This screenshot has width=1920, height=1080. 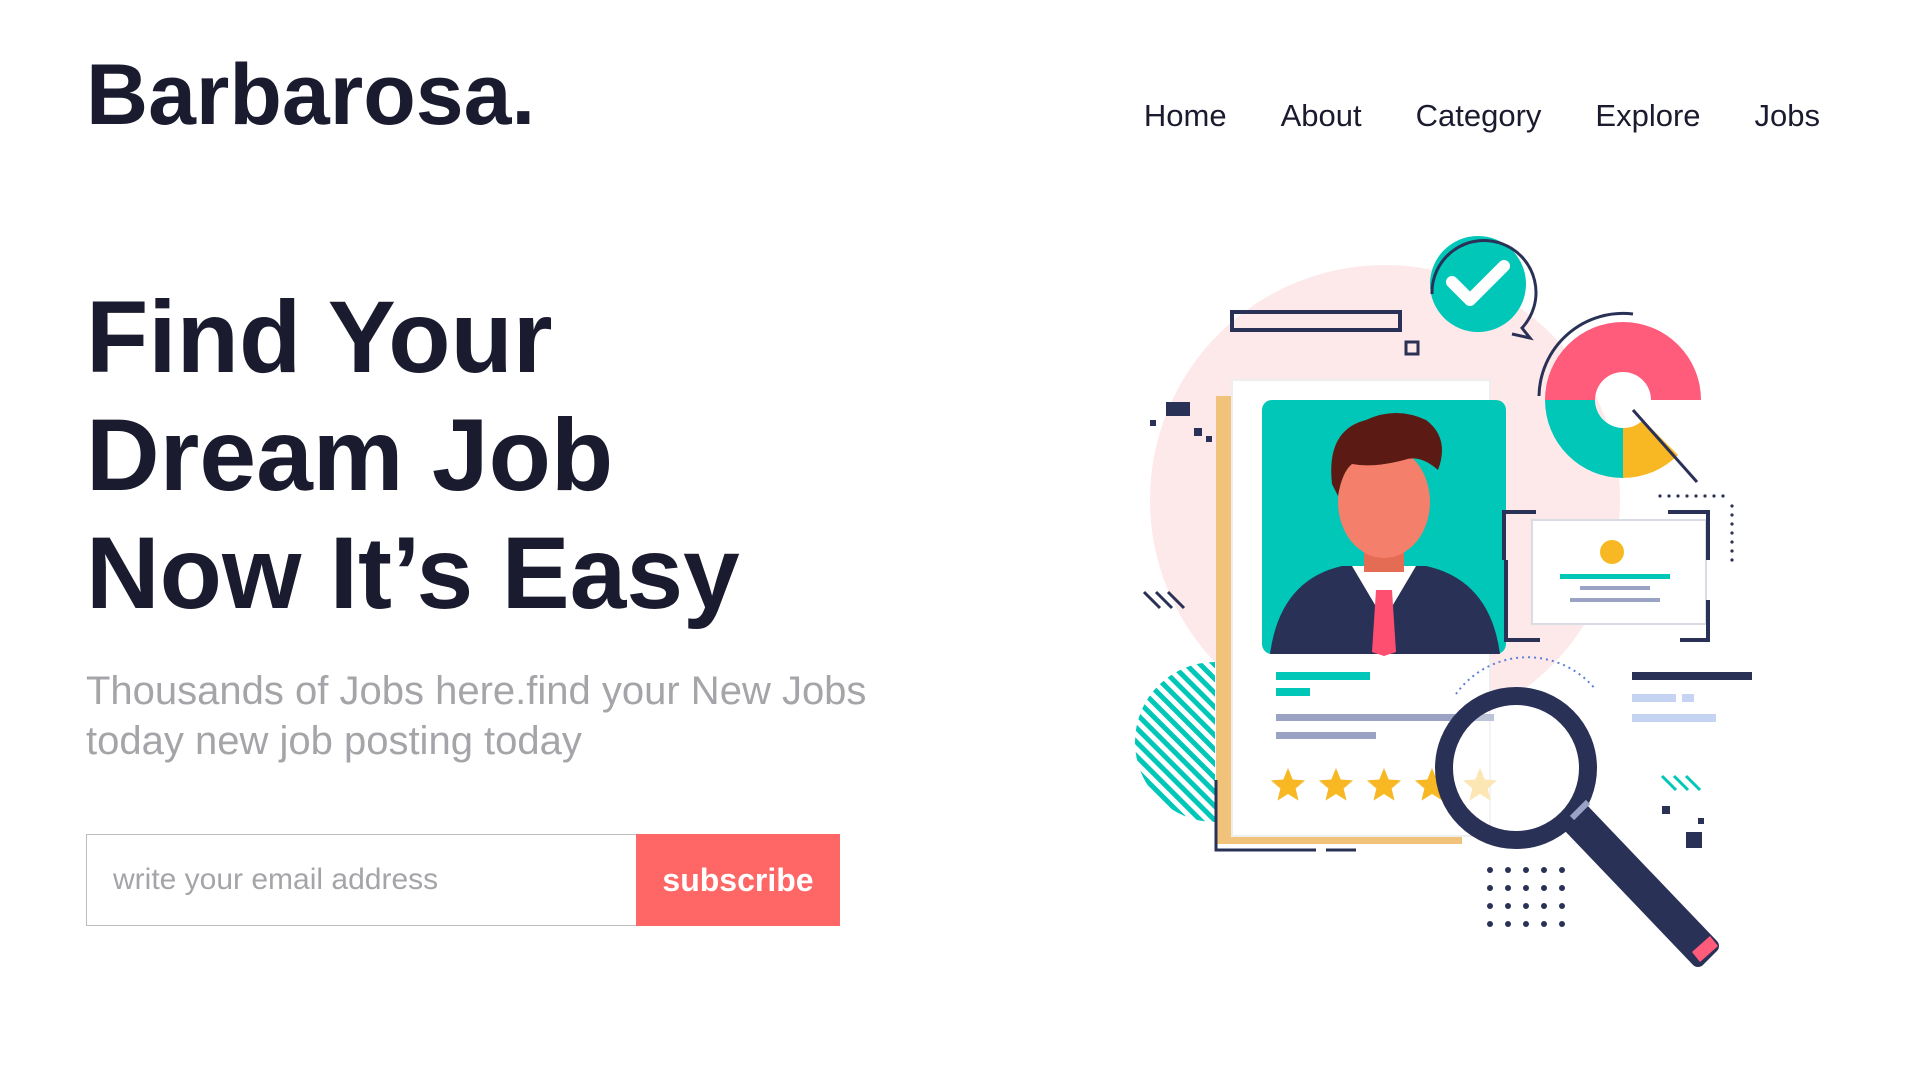 What do you see at coordinates (310, 95) in the screenshot?
I see `brand-logo: Barbarosa.` at bounding box center [310, 95].